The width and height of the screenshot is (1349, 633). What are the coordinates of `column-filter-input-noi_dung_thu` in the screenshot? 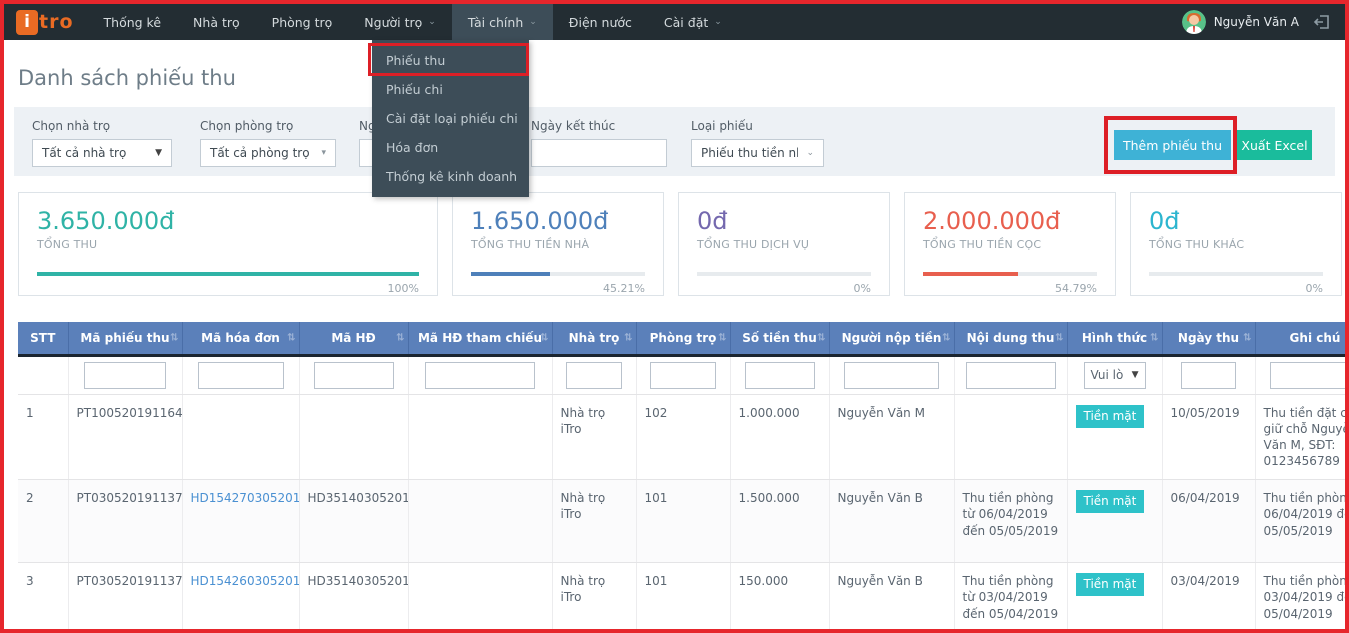 It's located at (1010, 375).